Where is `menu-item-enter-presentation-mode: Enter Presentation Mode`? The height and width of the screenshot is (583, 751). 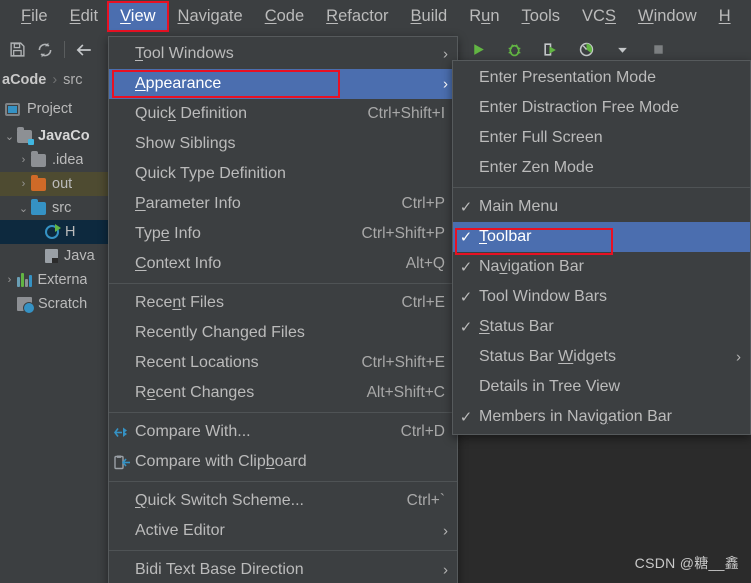
menu-item-enter-presentation-mode: Enter Presentation Mode is located at coordinates (601, 78).